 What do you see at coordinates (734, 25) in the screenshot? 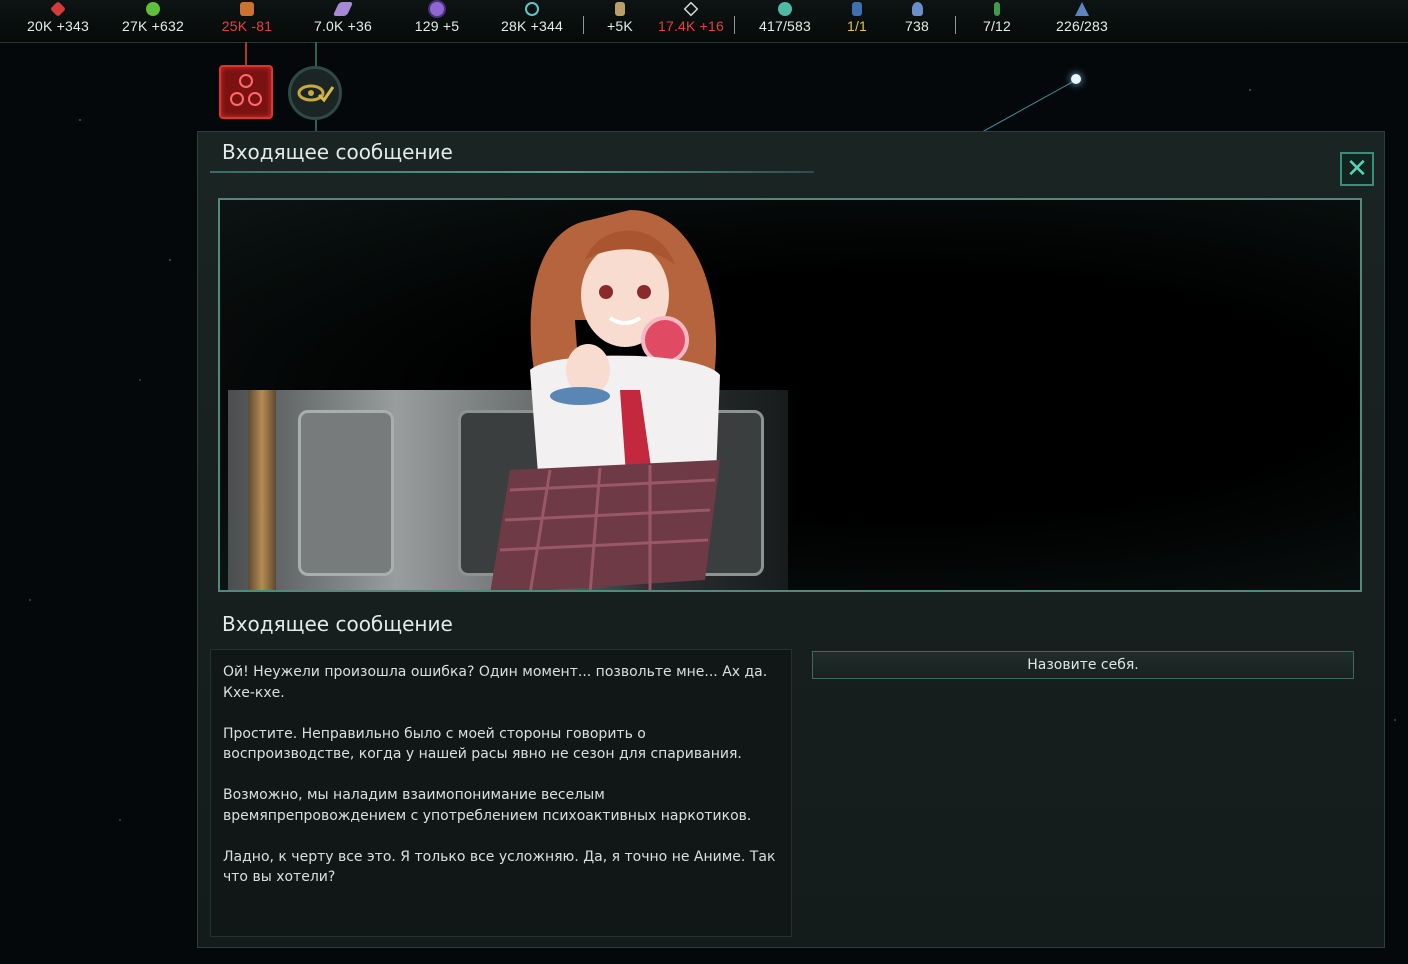
I see `divider` at bounding box center [734, 25].